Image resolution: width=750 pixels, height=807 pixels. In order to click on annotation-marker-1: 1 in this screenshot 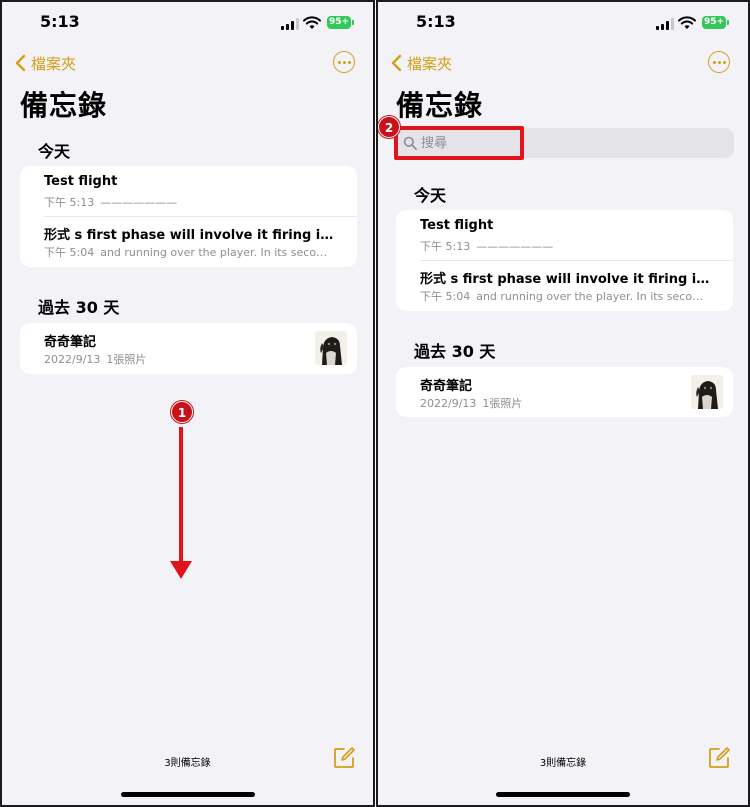, I will do `click(182, 412)`.